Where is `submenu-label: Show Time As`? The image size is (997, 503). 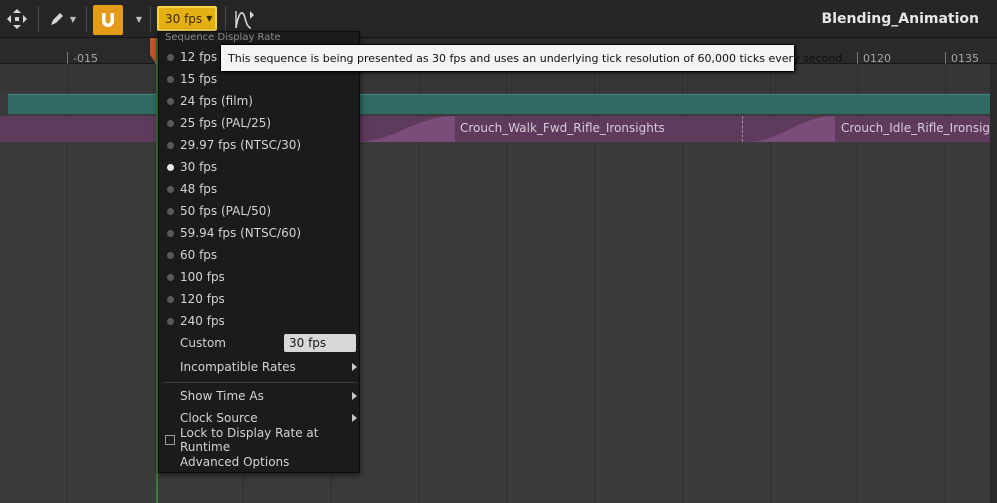 submenu-label: Show Time As is located at coordinates (222, 396).